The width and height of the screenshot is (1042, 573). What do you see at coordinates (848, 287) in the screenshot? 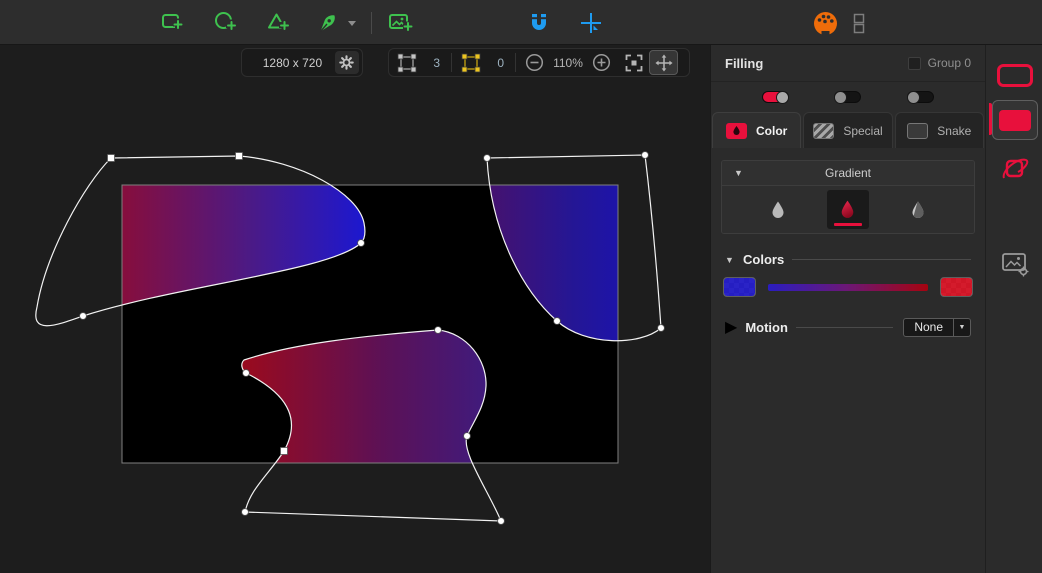
I see `gradient-preview-bar` at bounding box center [848, 287].